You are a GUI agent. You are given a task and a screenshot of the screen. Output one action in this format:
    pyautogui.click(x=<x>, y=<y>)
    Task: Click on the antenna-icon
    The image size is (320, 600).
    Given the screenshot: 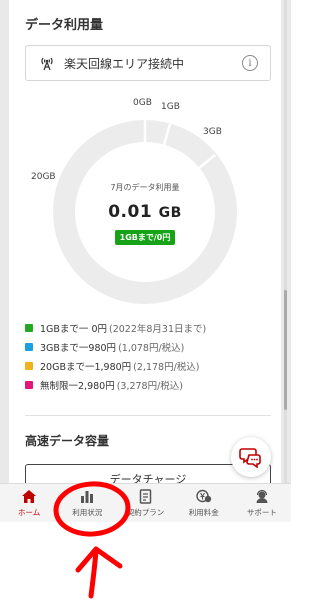 What is the action you would take?
    pyautogui.click(x=47, y=63)
    